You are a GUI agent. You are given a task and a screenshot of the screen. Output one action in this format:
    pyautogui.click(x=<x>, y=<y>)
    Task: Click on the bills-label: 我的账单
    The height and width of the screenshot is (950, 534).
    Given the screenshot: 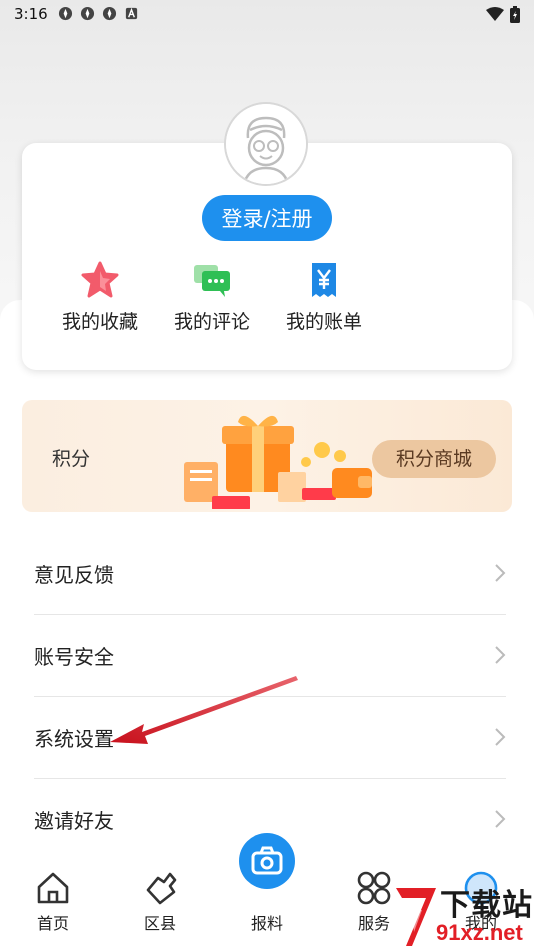 What is the action you would take?
    pyautogui.click(x=323, y=322)
    